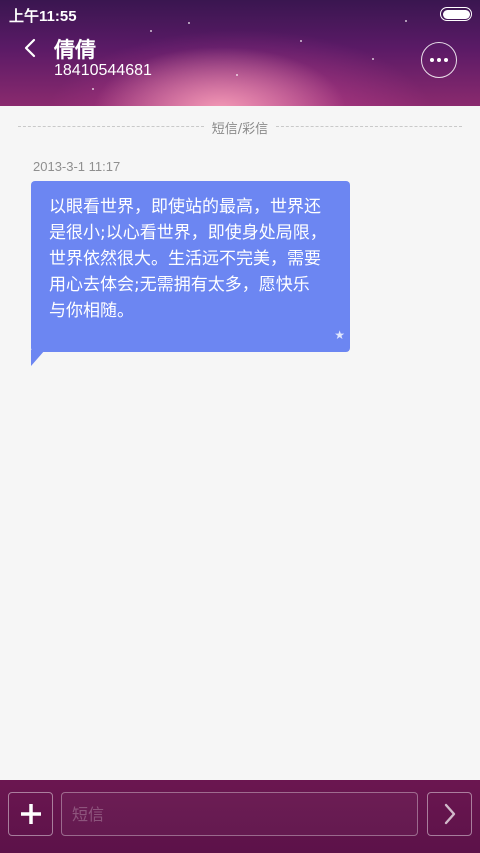 Image resolution: width=480 pixels, height=853 pixels. I want to click on add-attachment-button, so click(30, 814).